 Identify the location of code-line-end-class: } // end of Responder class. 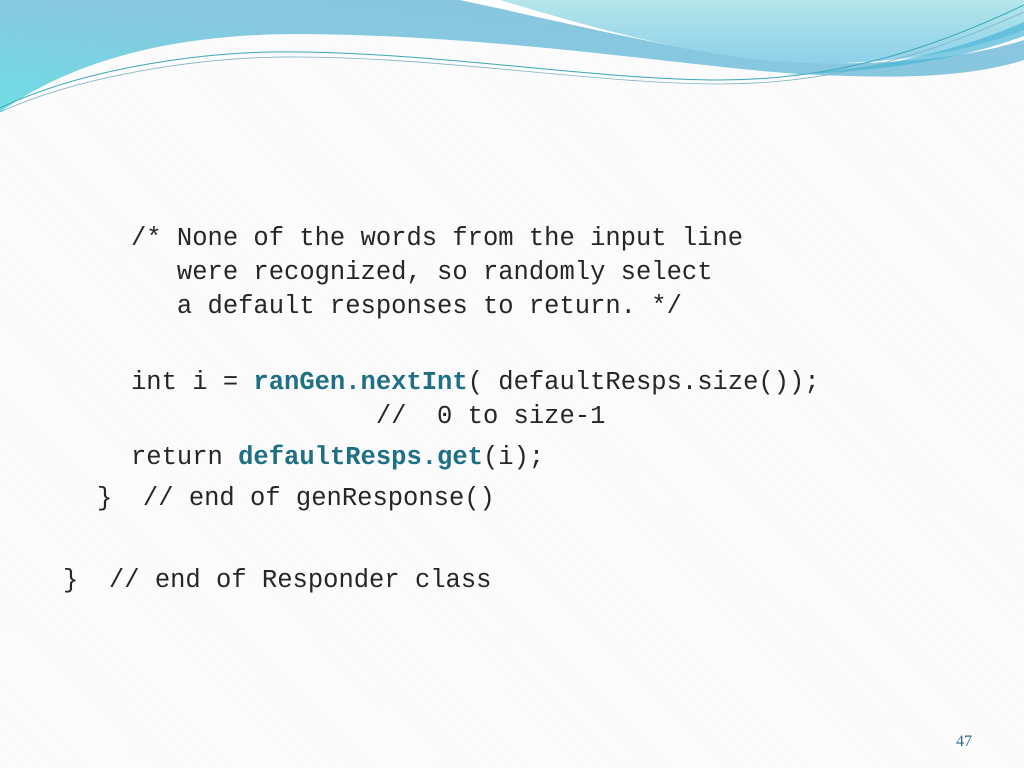
(277, 580).